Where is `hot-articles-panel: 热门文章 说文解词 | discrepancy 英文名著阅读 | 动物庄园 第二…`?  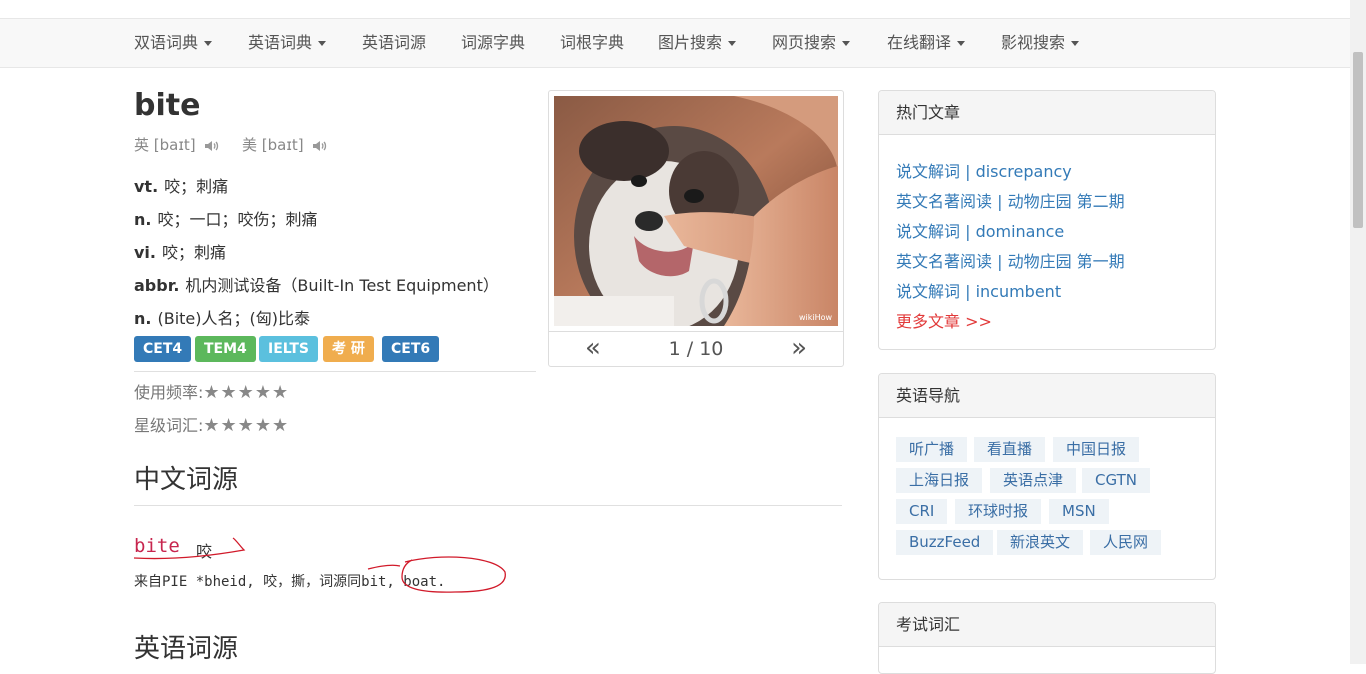 hot-articles-panel: 热门文章 说文解词 | discrepancy 英文名著阅读 | 动物庄园 第二… is located at coordinates (1047, 220).